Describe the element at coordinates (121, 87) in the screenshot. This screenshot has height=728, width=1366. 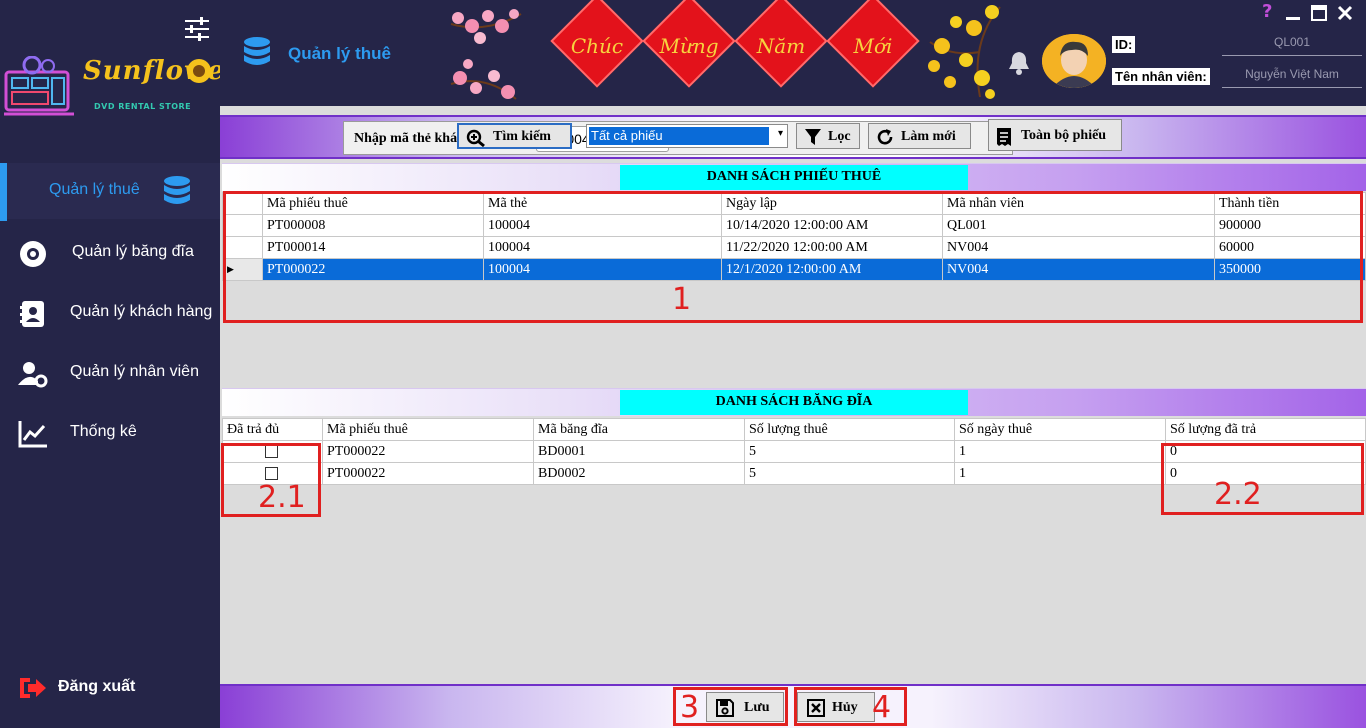
I see `store-logo: Sunflower DVD RENTAL STORE` at that location.